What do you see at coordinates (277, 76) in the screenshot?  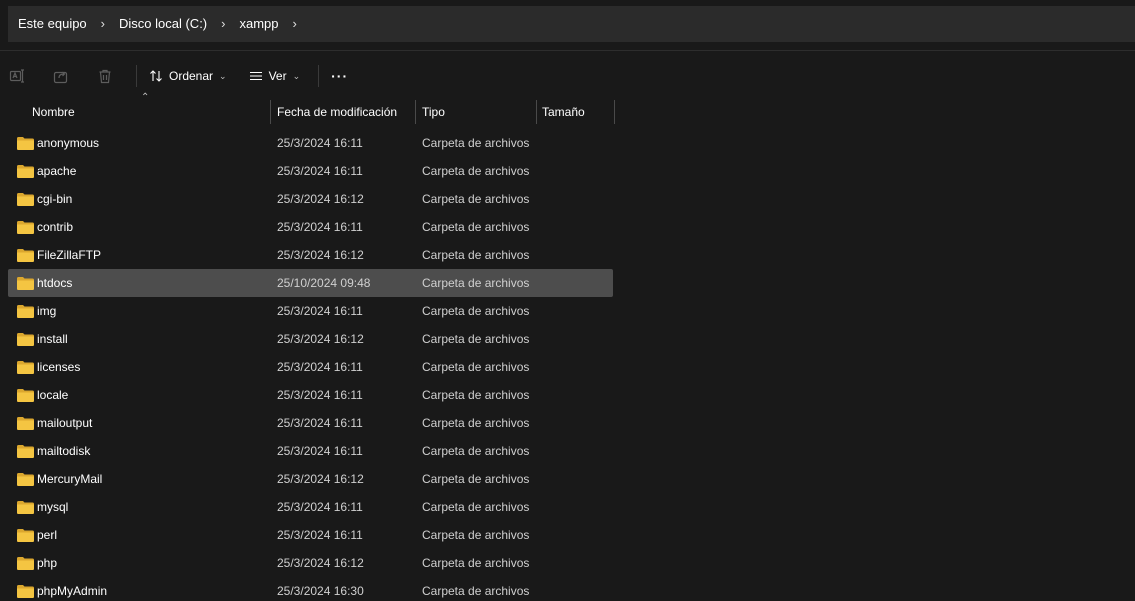 I see `view-button-label: Ver` at bounding box center [277, 76].